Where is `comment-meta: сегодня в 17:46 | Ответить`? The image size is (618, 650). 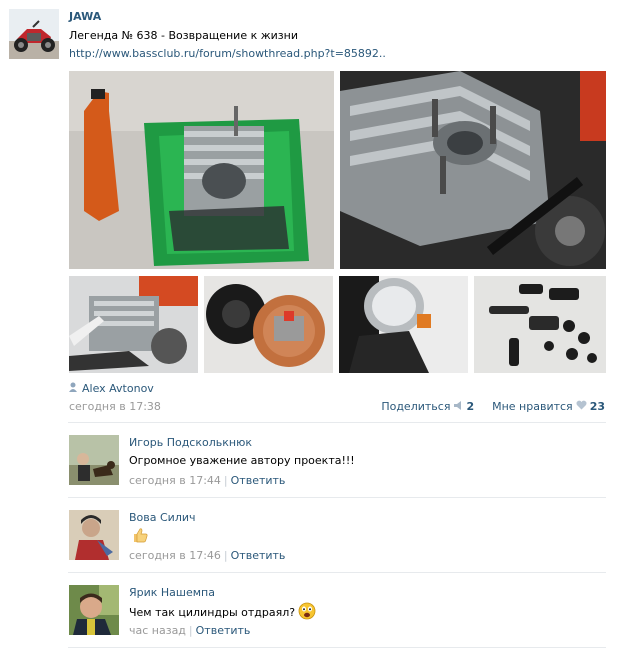 comment-meta: сегодня в 17:46 | Ответить is located at coordinates (207, 555).